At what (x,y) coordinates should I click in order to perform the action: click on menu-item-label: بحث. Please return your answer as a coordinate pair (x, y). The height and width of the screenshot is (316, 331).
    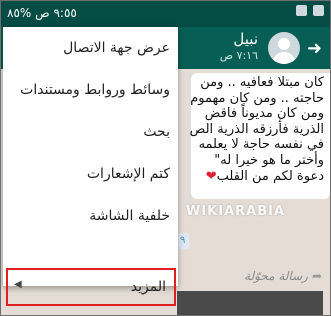
    Looking at the image, I should click on (156, 132).